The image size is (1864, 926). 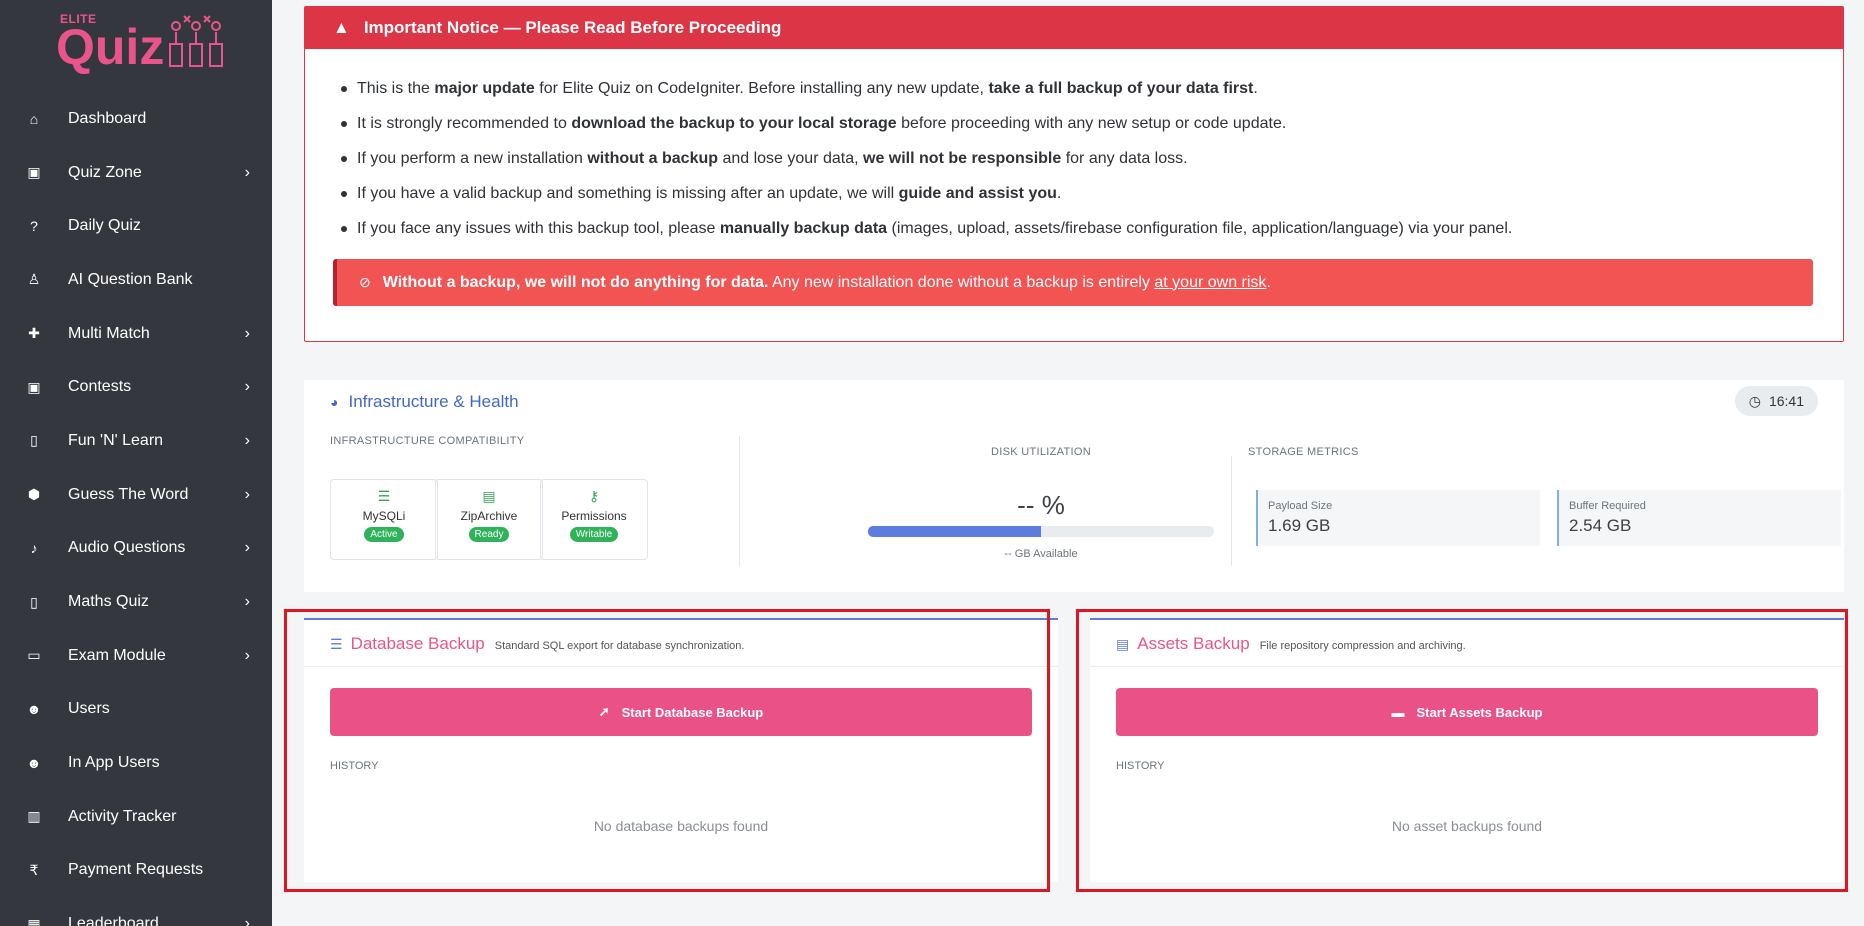 What do you see at coordinates (1607, 506) in the screenshot?
I see `metric-label: Buffer Required` at bounding box center [1607, 506].